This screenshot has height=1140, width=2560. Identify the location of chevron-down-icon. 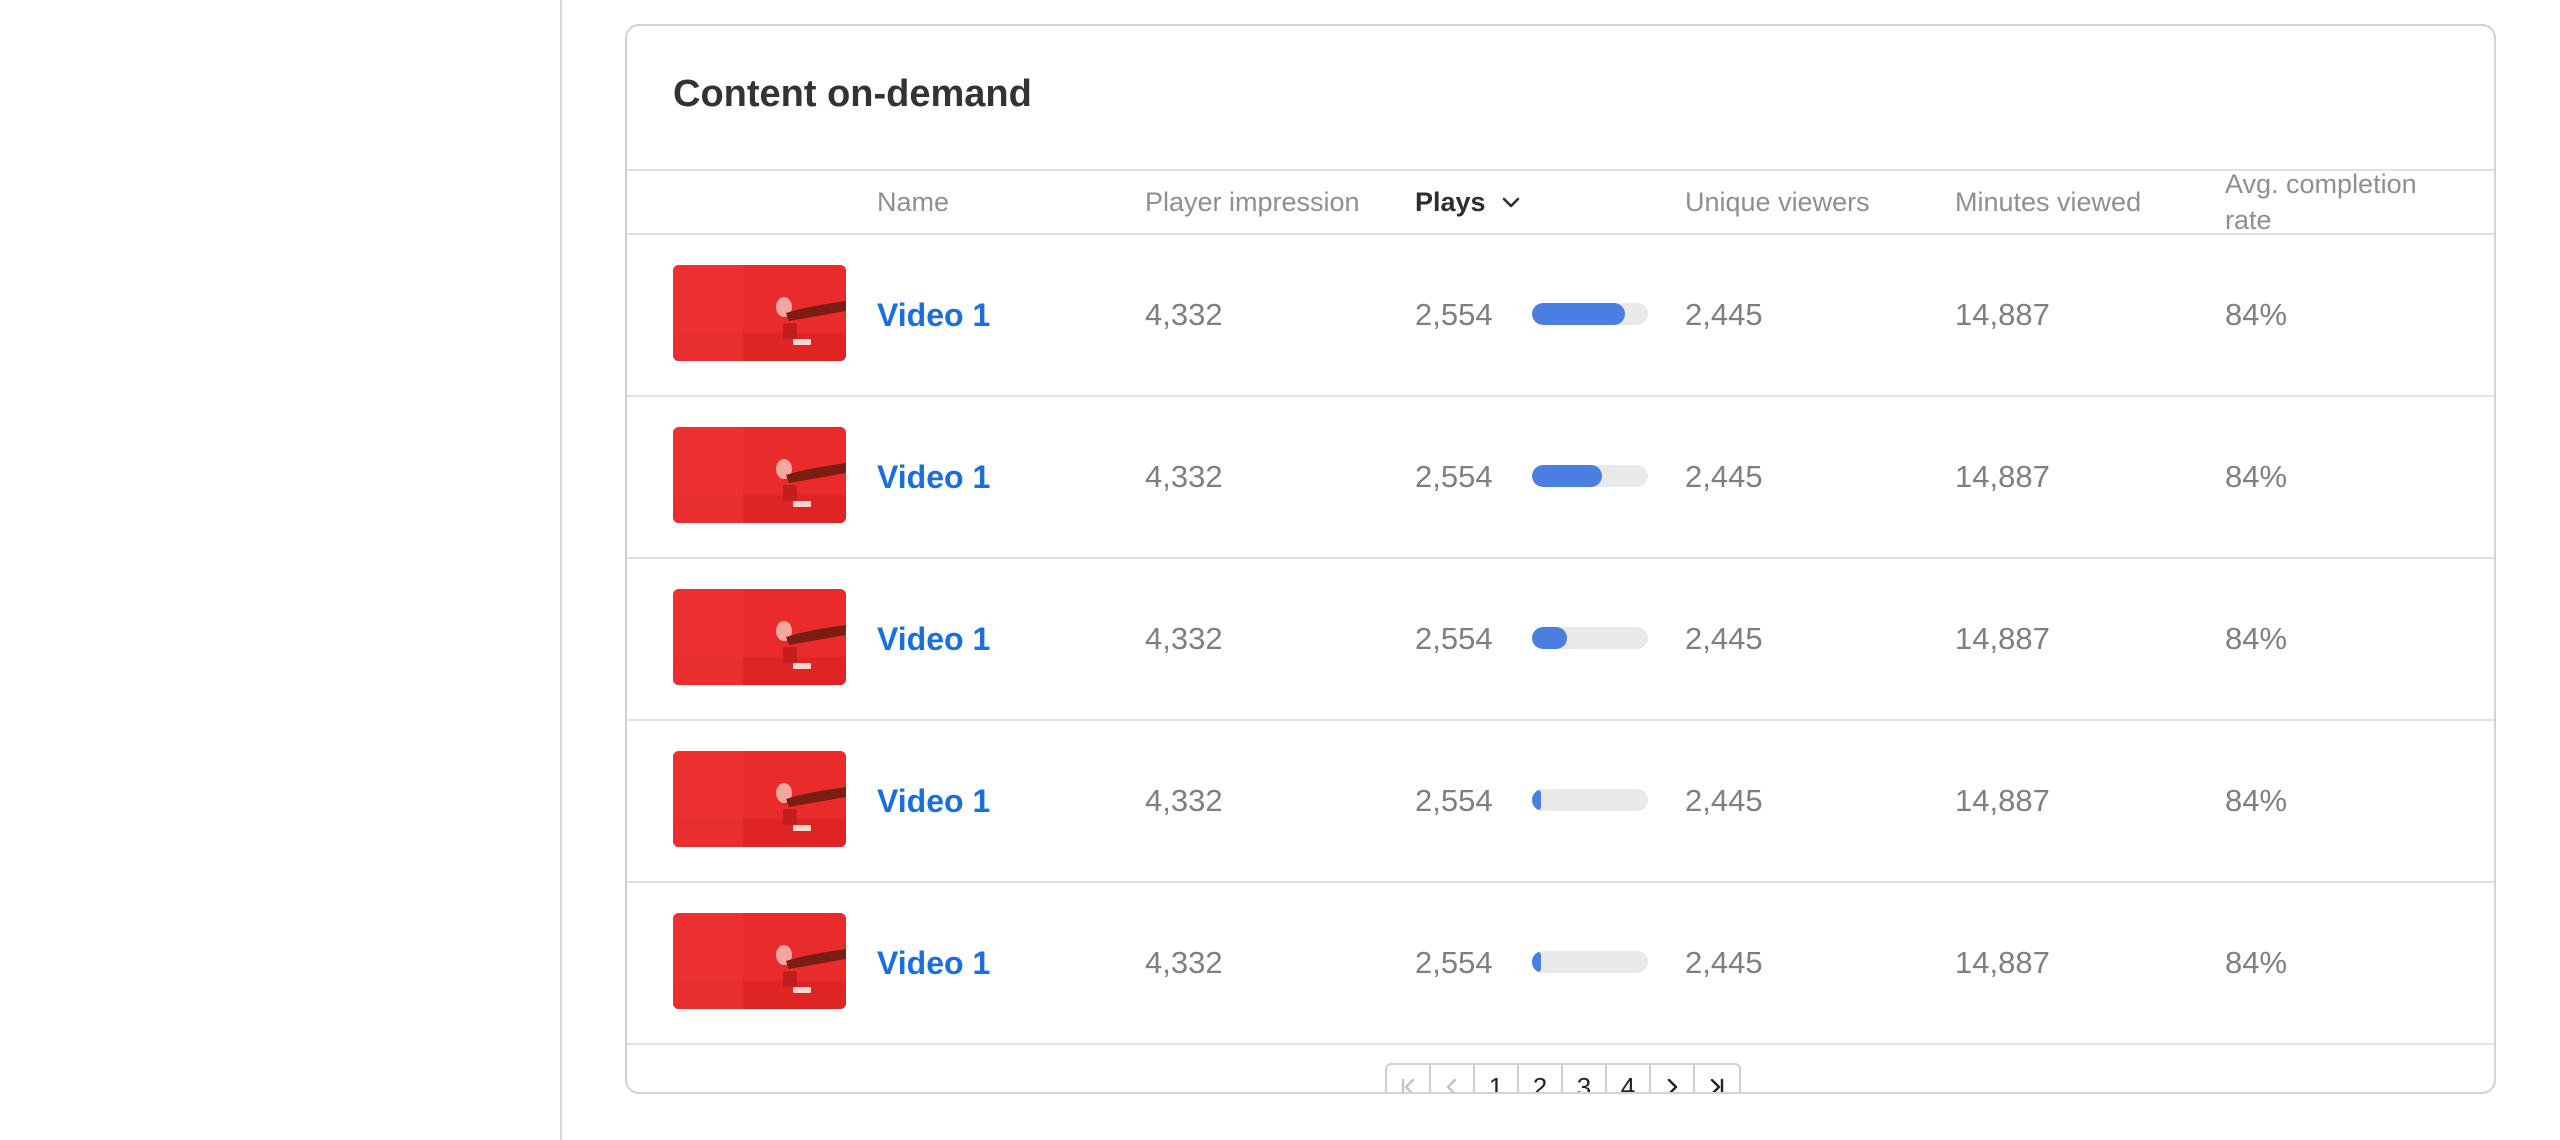
(1510, 202).